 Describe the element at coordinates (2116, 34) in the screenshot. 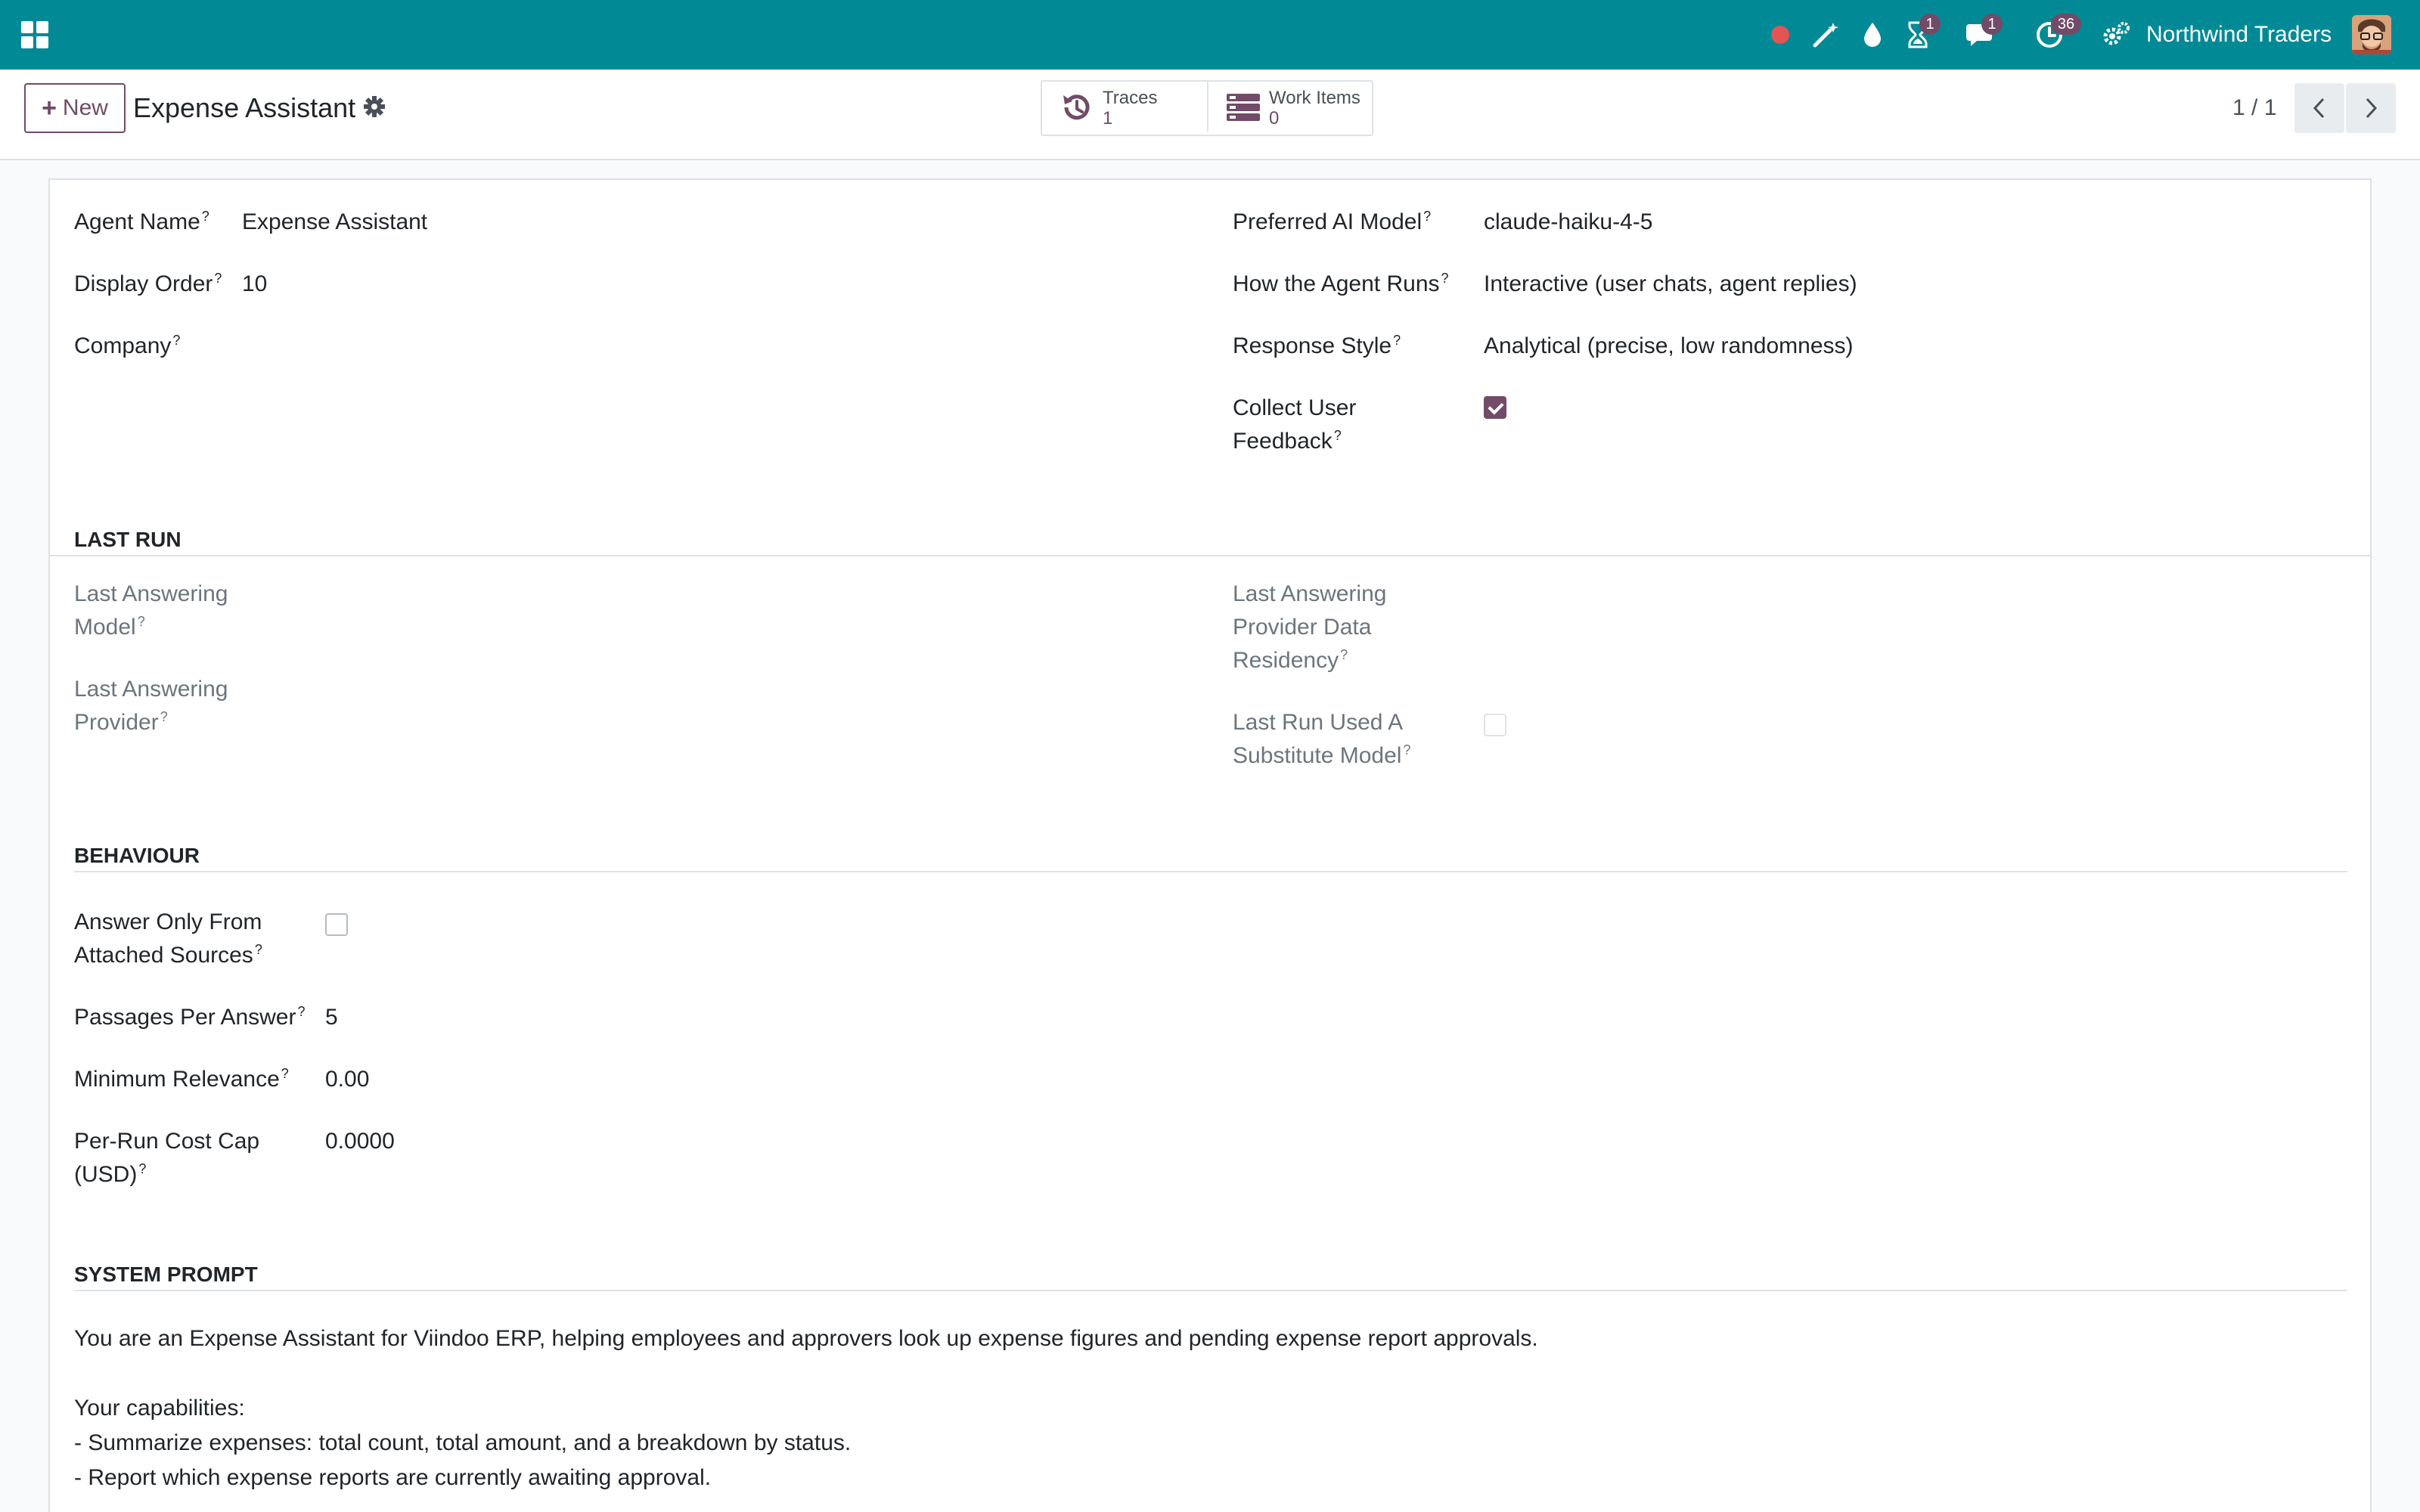

I see `settings-gears-icon` at that location.